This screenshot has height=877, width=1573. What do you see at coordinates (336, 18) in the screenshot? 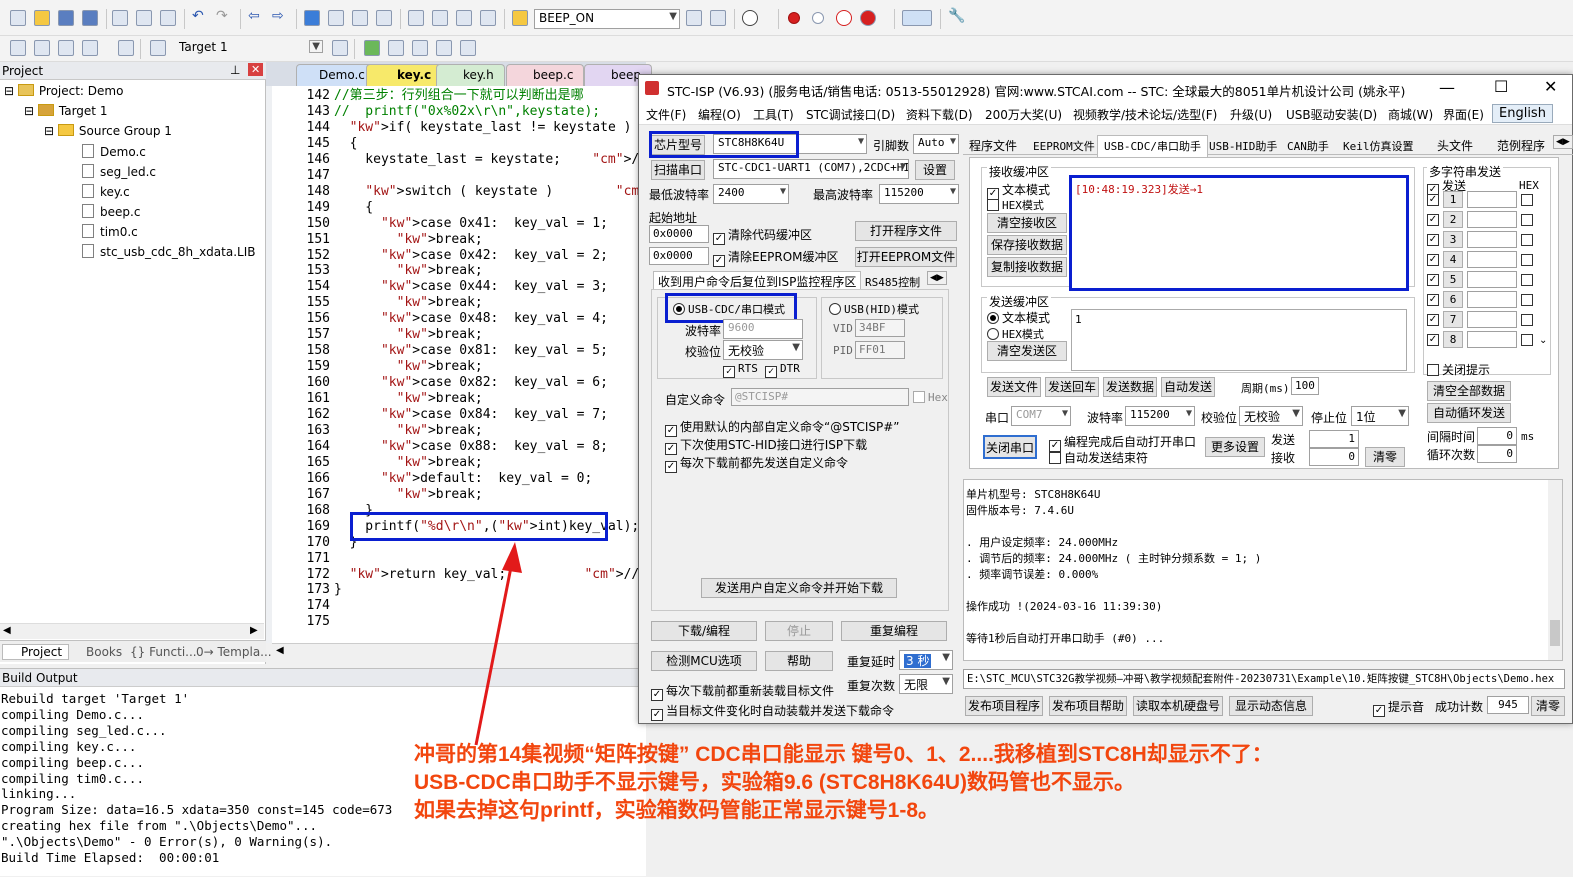
I see `bookmark-prev-icon` at bounding box center [336, 18].